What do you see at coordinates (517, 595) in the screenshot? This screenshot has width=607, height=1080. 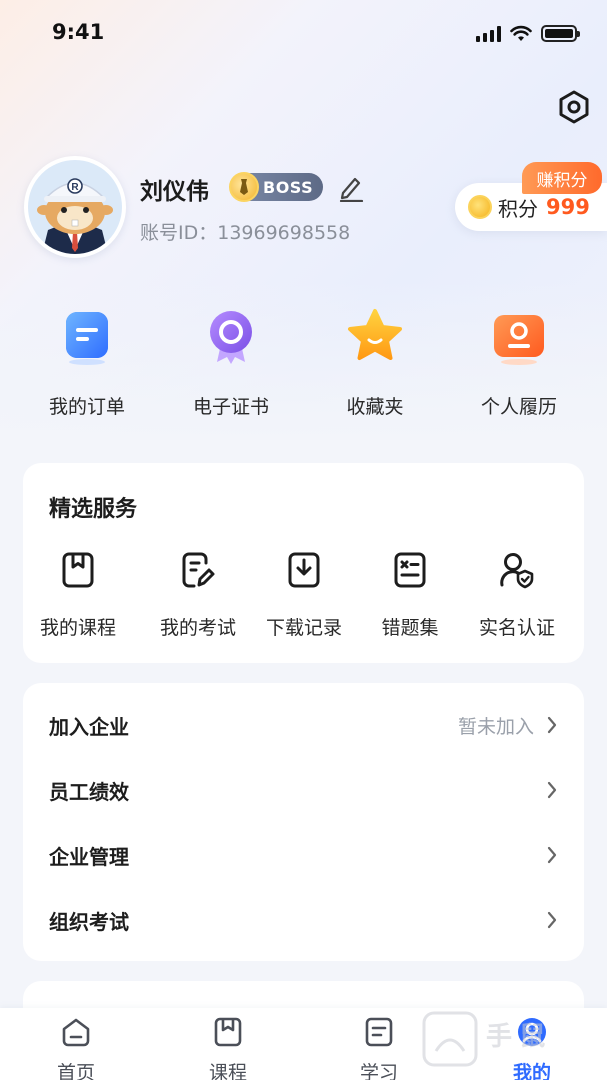 I see `service-real-name-verify: 实名认证` at bounding box center [517, 595].